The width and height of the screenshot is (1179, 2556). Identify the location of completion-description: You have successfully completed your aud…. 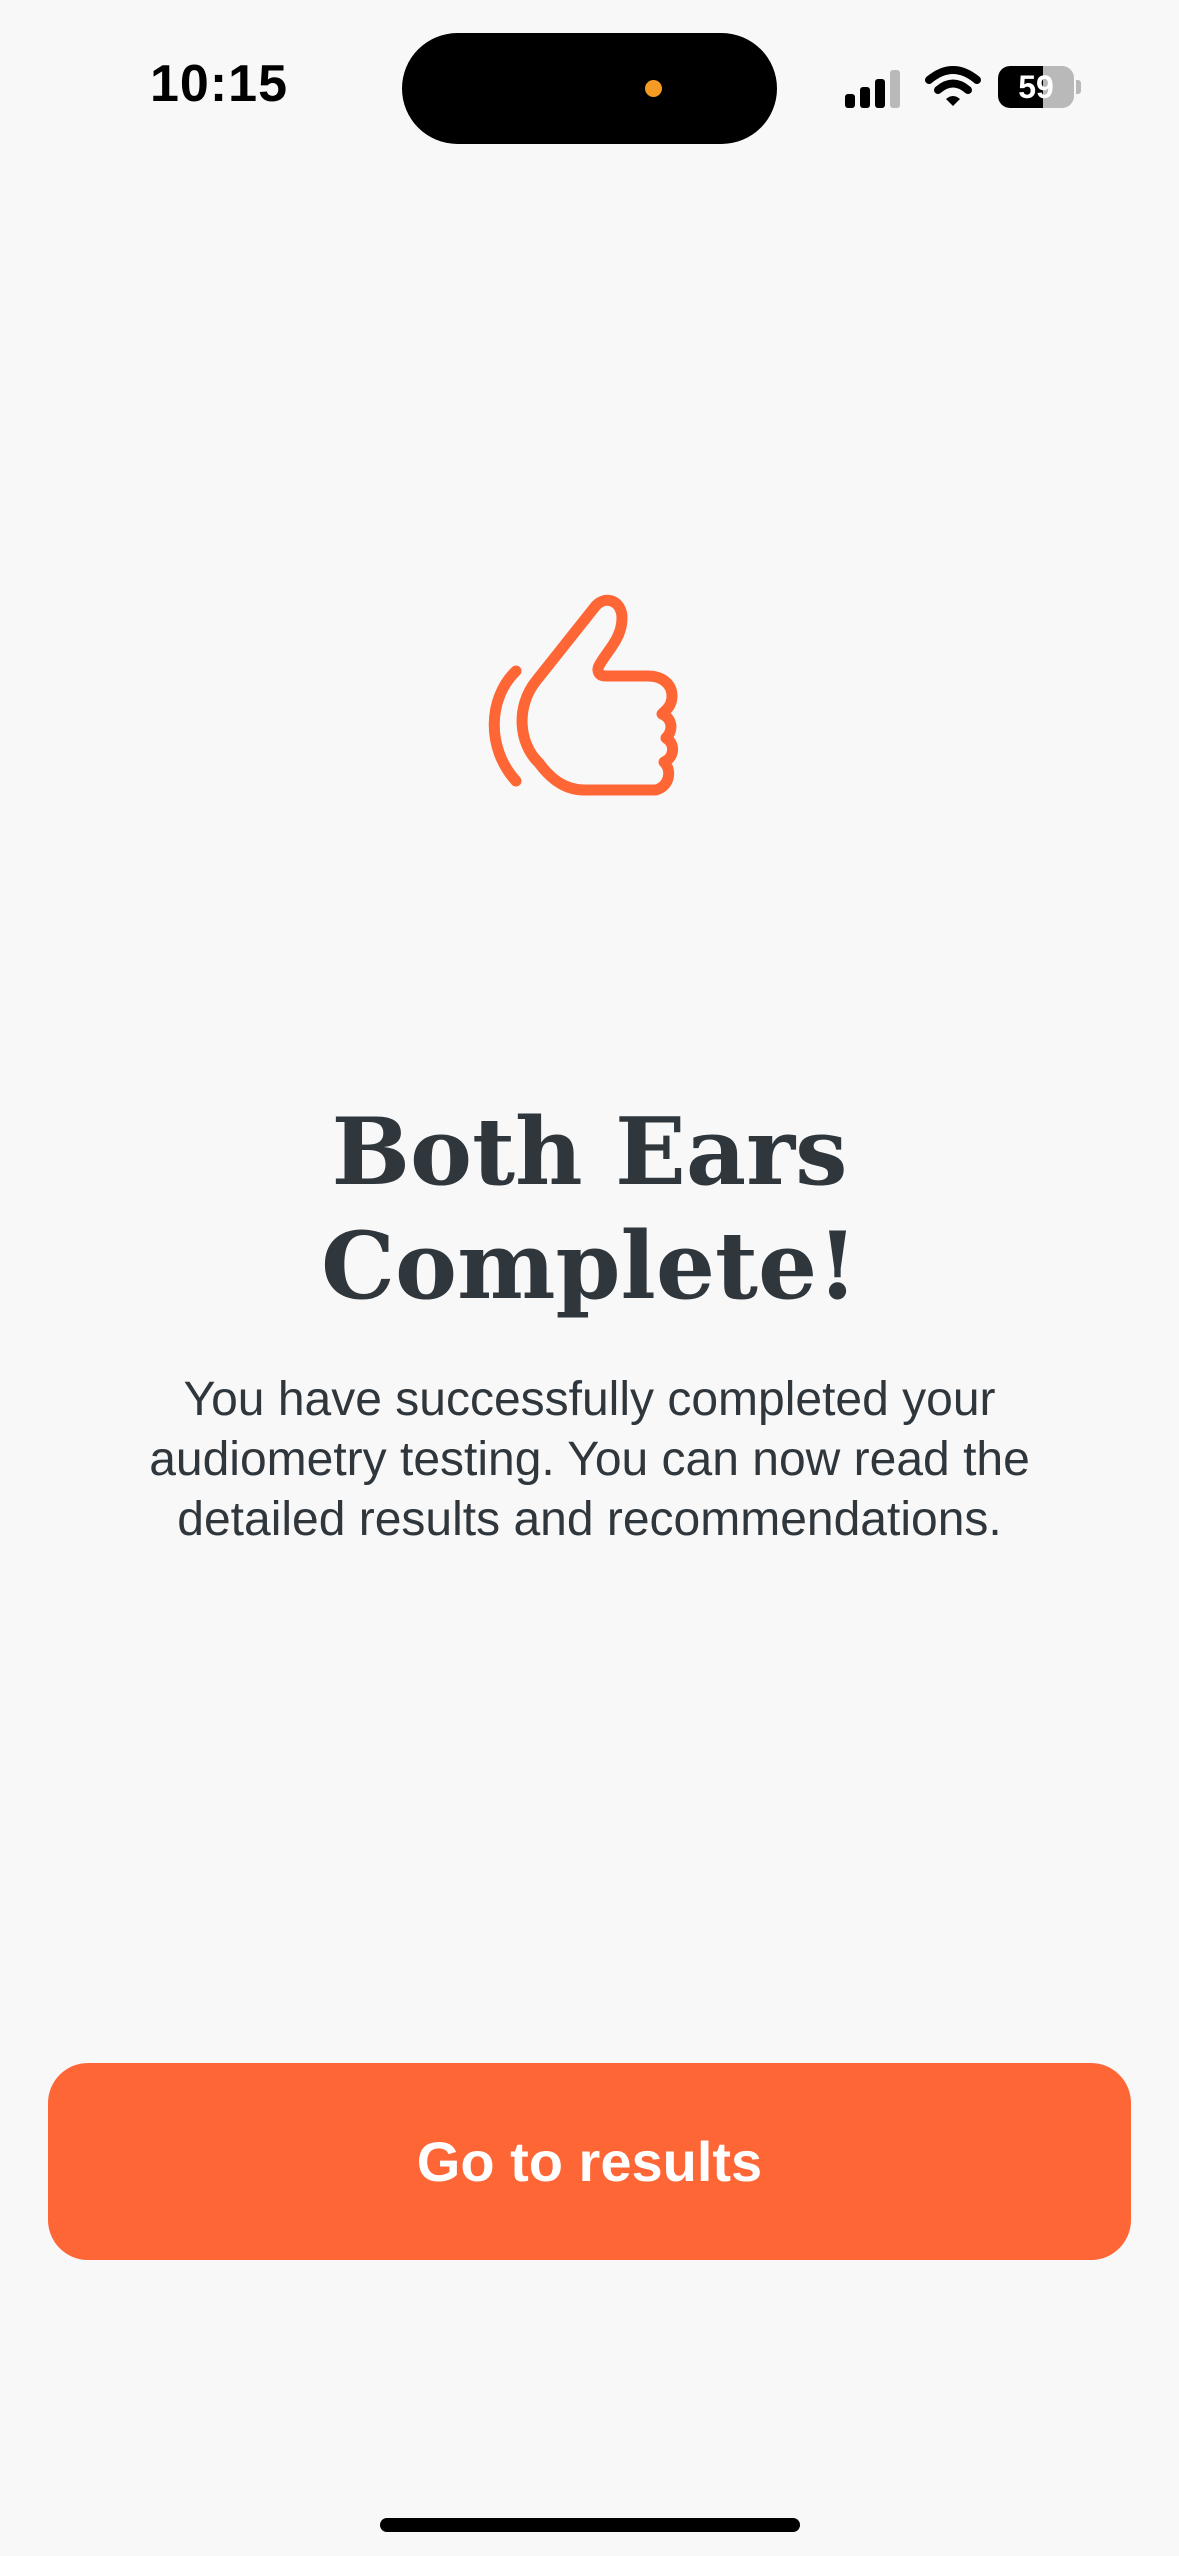
(589, 1459).